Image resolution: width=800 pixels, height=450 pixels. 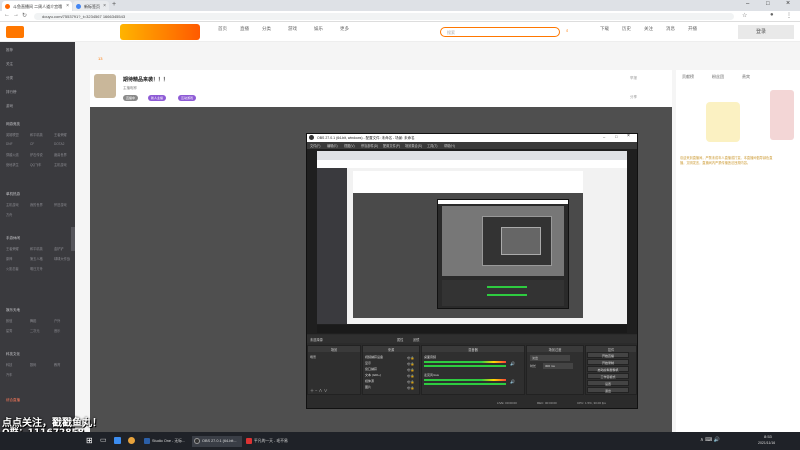 What do you see at coordinates (384, 16) in the screenshot?
I see `url-input: douyu.com/7553791?_t=3234567 1666345543` at bounding box center [384, 16].